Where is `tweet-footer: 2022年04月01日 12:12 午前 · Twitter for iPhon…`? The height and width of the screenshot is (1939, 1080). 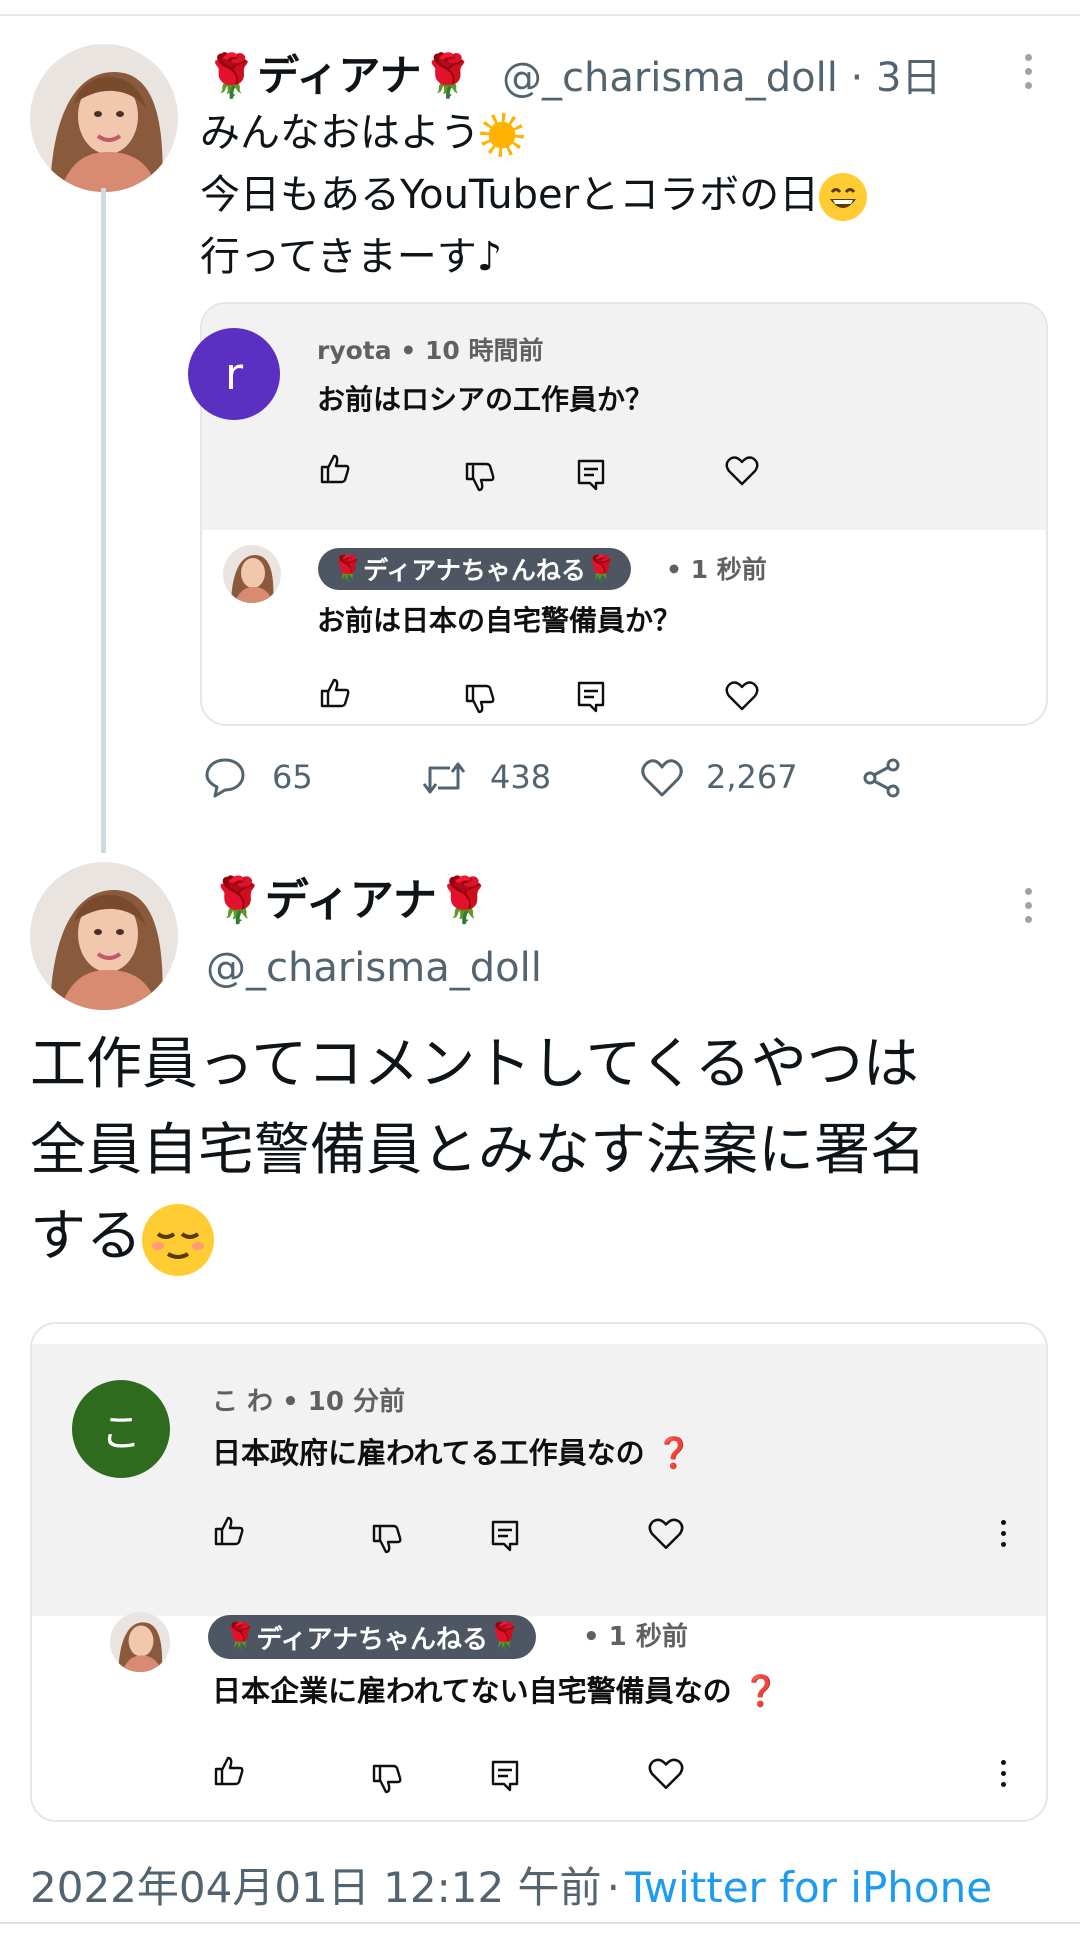
tweet-footer: 2022年04月01日 12:12 午前 · Twitter for iPhon… is located at coordinates (511, 1884).